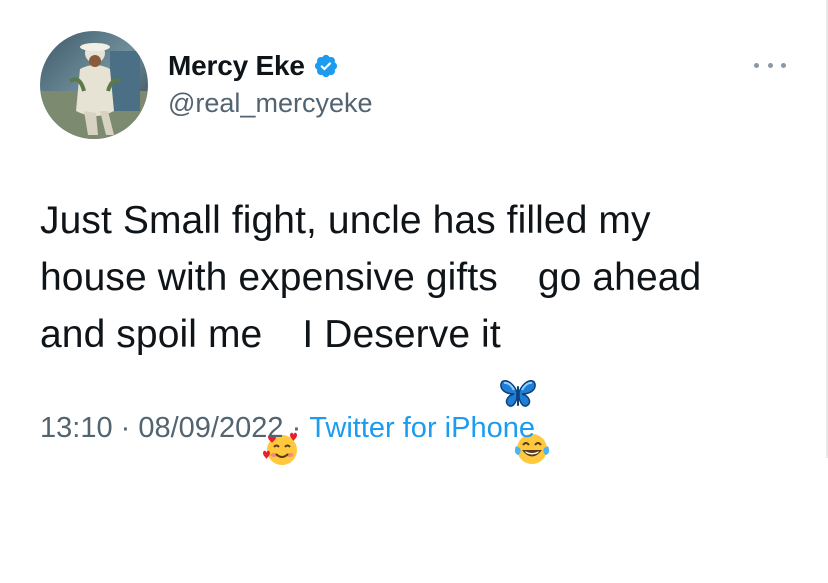  What do you see at coordinates (422, 428) in the screenshot?
I see `tweet-source-link: Twitter for iPhone` at bounding box center [422, 428].